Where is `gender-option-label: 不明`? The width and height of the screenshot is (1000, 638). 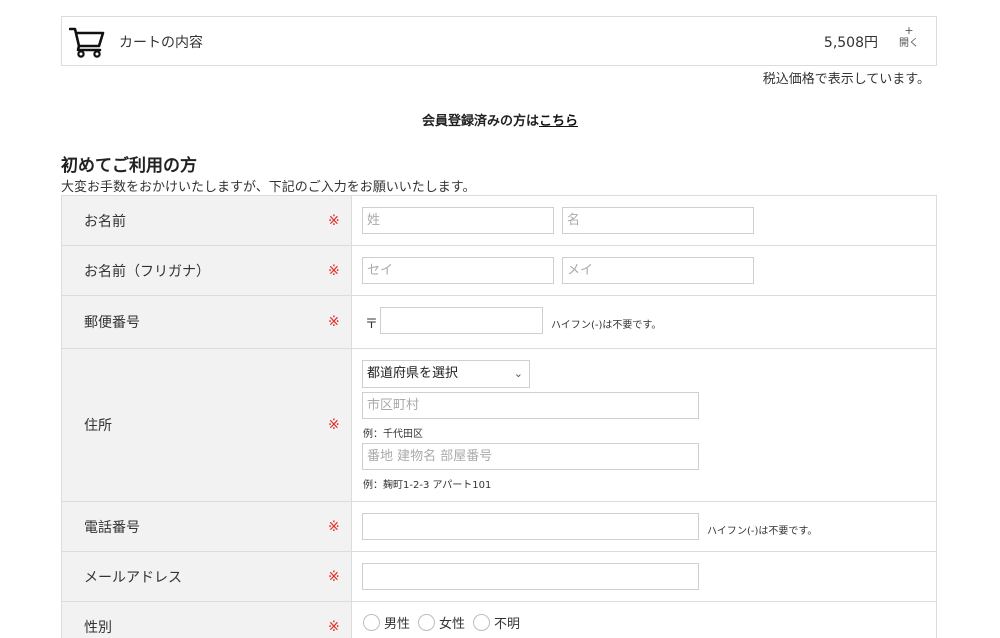 gender-option-label: 不明 is located at coordinates (507, 624).